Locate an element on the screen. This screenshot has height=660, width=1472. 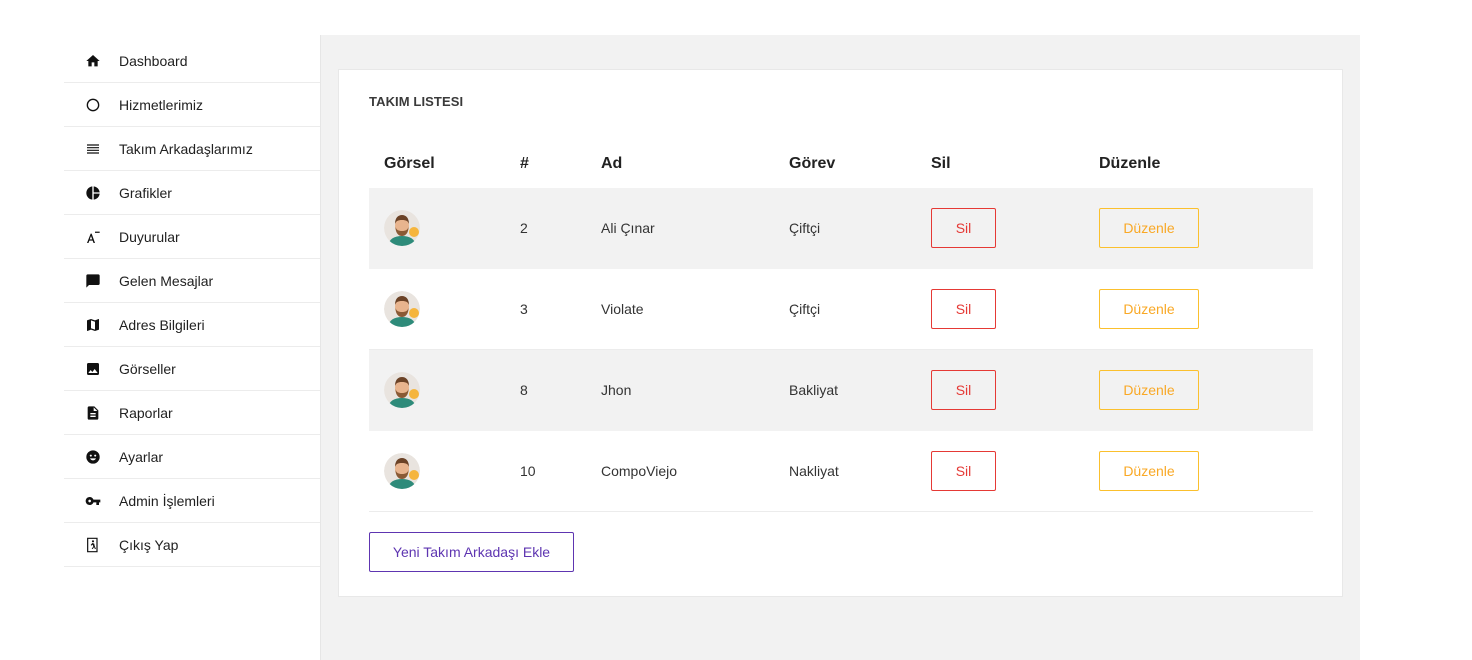
image-icon is located at coordinates (93, 369).